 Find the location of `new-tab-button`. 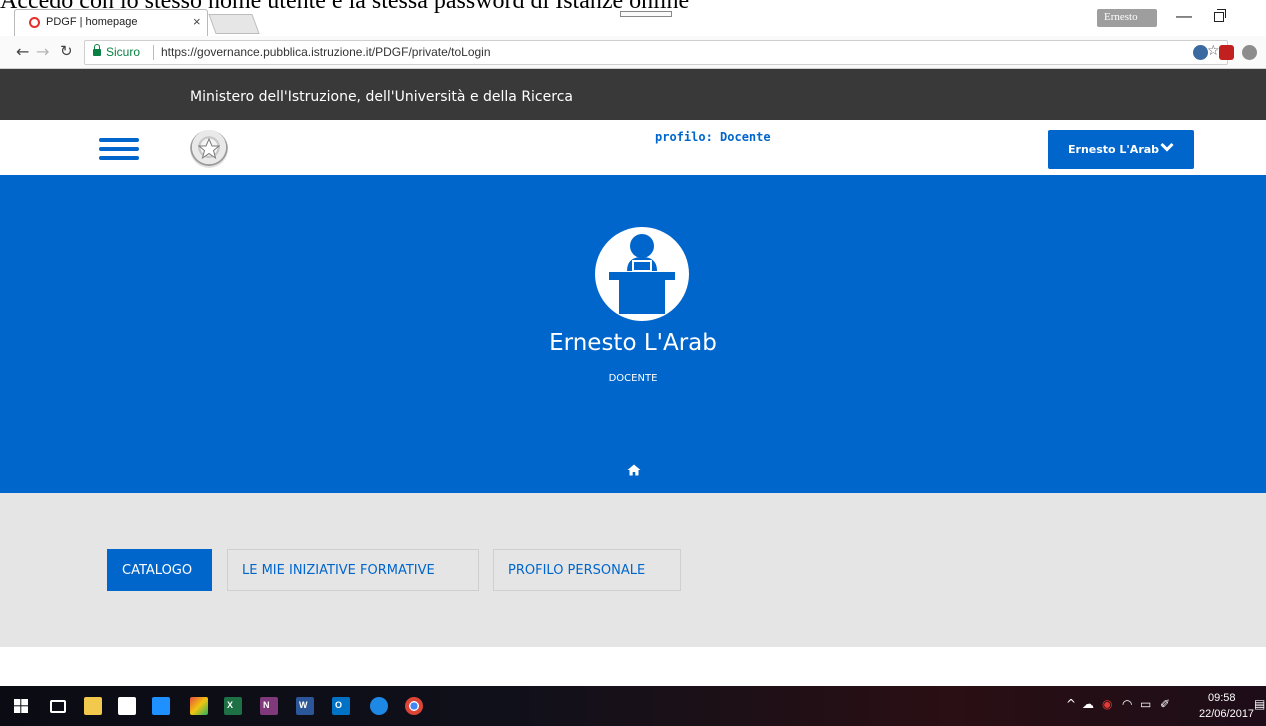

new-tab-button is located at coordinates (234, 24).